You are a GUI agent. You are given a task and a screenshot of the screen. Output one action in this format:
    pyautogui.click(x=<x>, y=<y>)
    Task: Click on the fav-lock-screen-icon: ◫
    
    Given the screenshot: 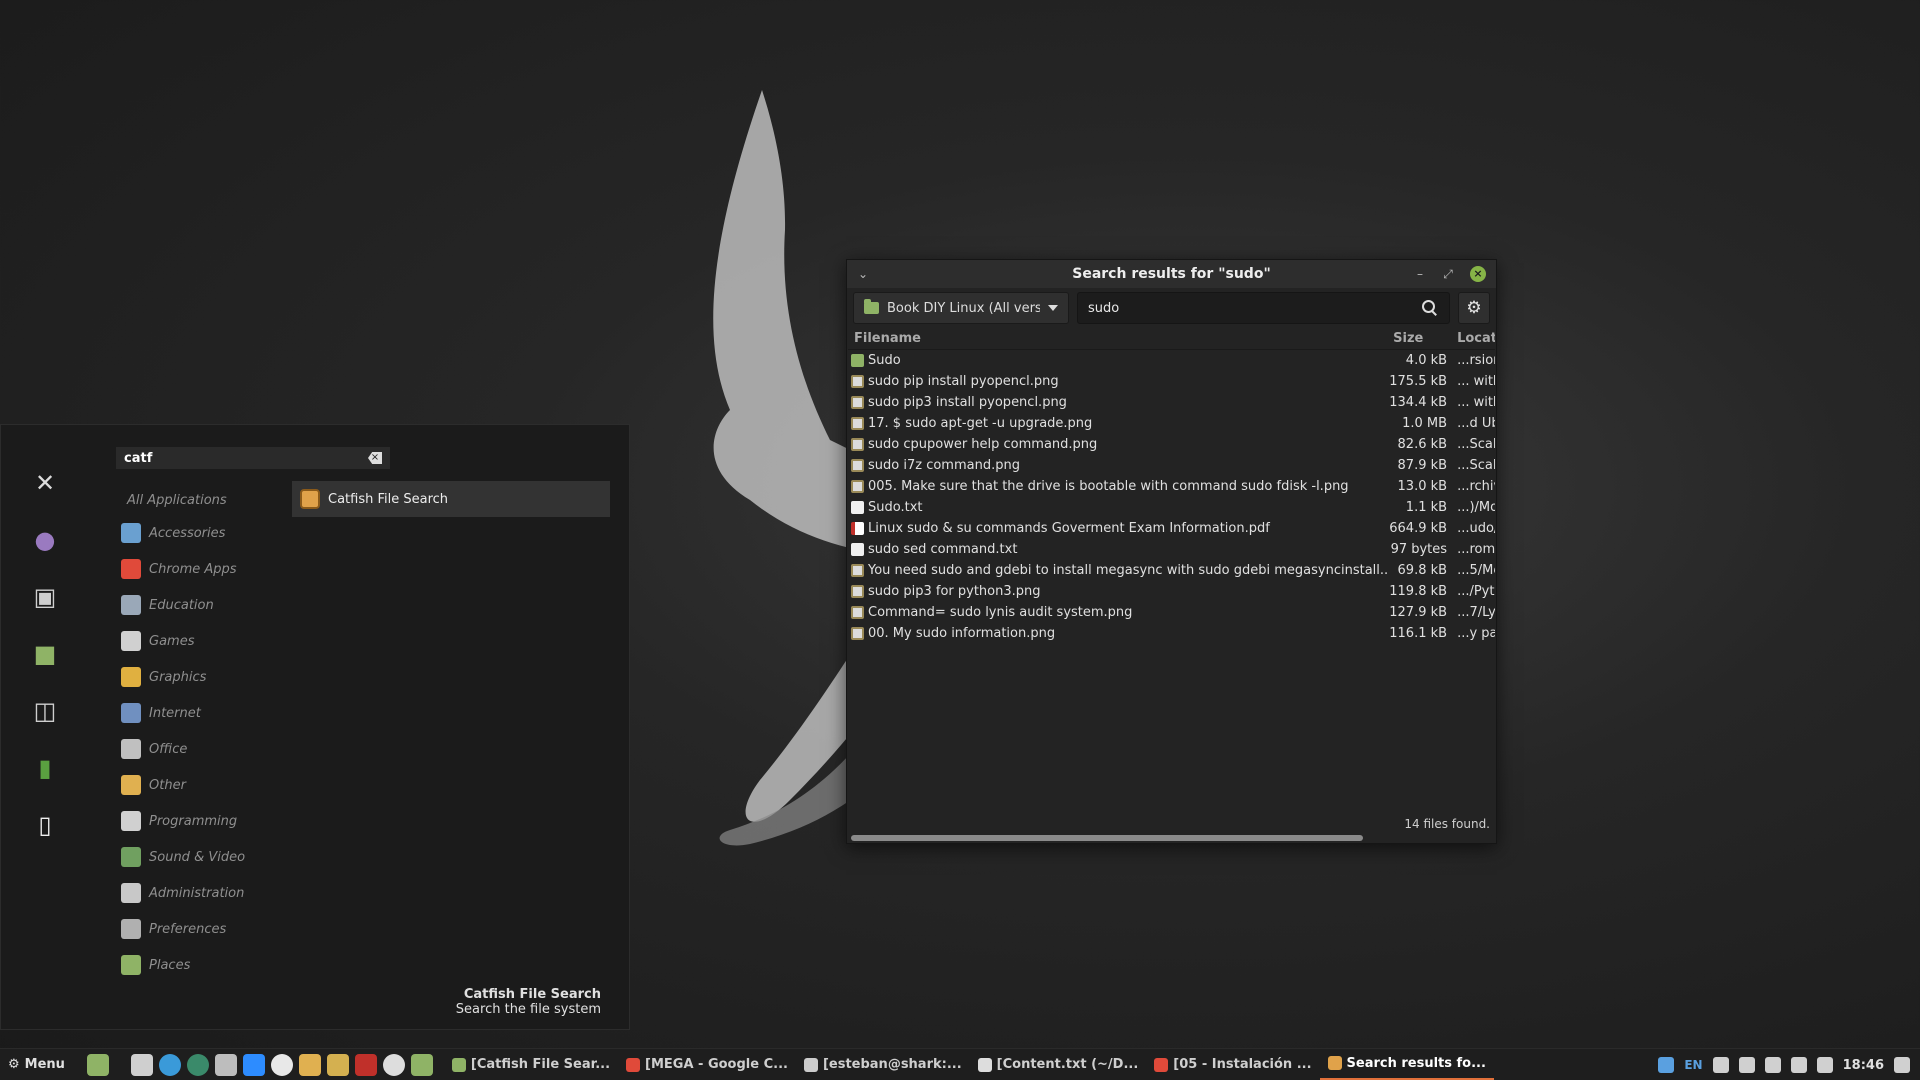 What is the action you would take?
    pyautogui.click(x=45, y=711)
    